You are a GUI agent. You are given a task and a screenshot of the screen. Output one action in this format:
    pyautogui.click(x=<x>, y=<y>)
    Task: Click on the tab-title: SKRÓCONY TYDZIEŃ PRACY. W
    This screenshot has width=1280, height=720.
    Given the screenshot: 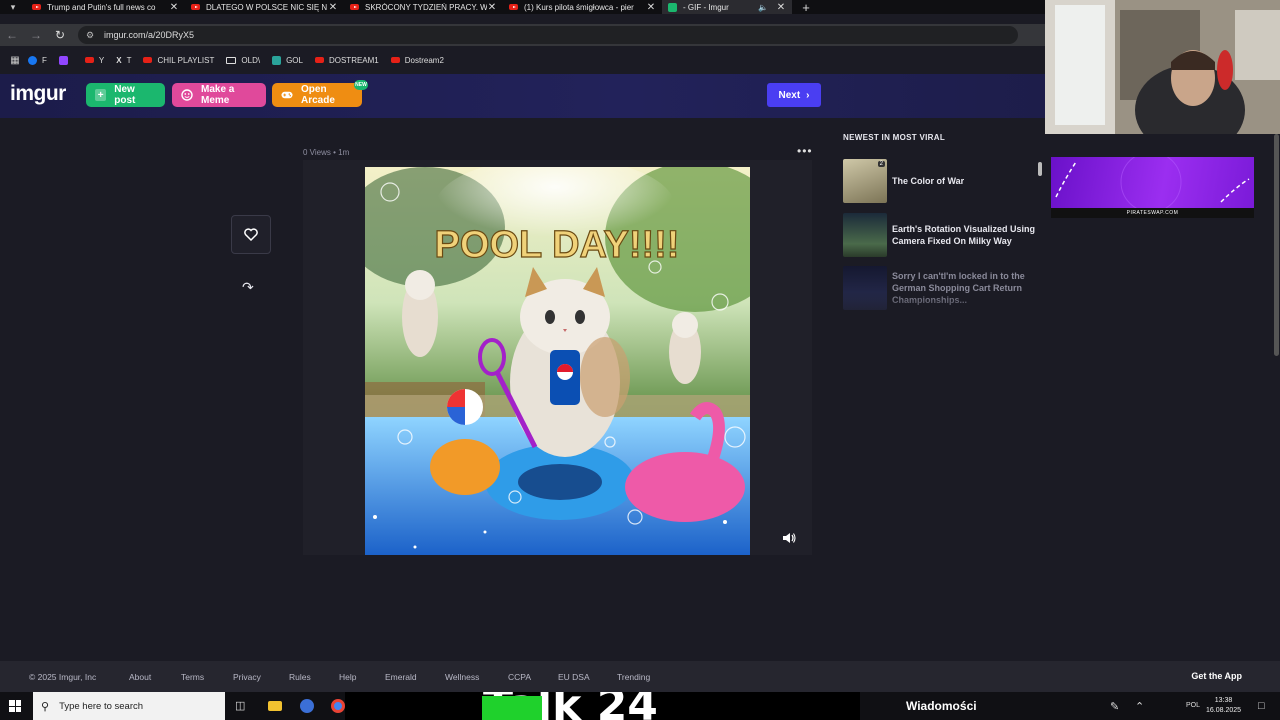 What is the action you would take?
    pyautogui.click(x=426, y=7)
    